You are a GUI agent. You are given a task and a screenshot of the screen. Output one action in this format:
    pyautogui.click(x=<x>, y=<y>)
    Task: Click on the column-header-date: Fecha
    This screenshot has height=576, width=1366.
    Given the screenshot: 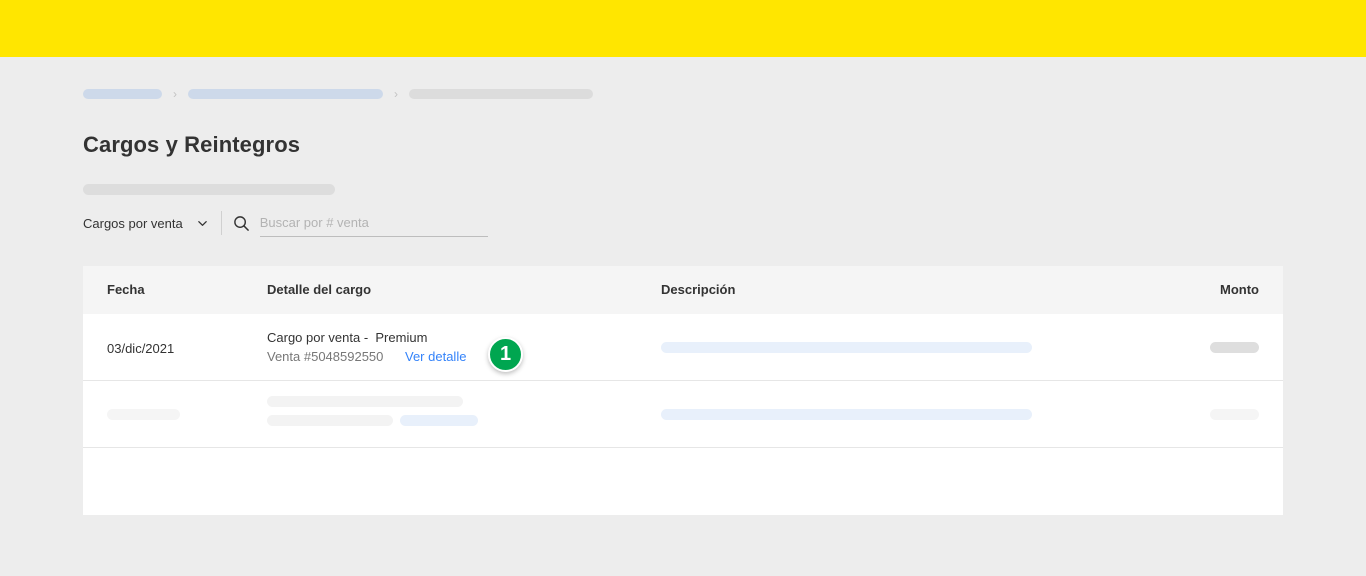 What is the action you would take?
    pyautogui.click(x=126, y=289)
    